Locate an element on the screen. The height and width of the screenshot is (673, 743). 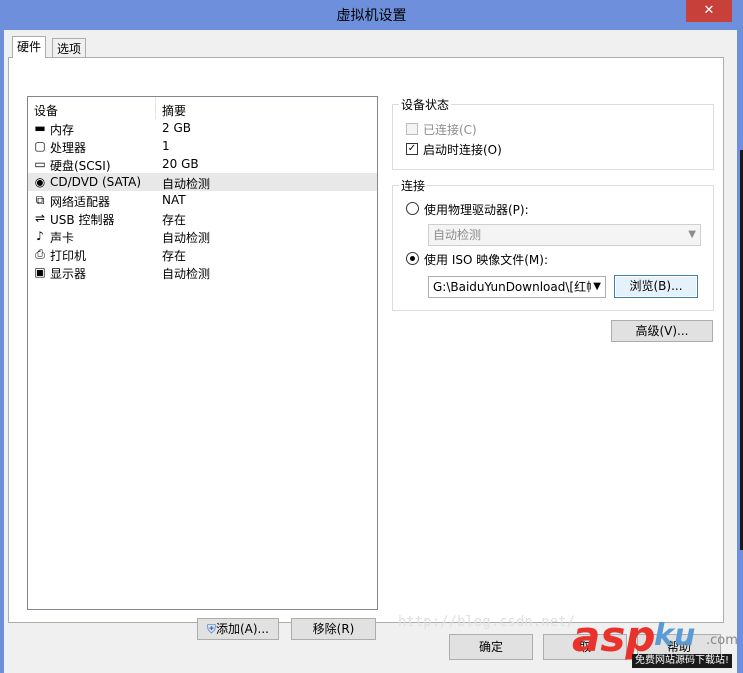
window-title: 虚拟机设置 is located at coordinates (371, 16).